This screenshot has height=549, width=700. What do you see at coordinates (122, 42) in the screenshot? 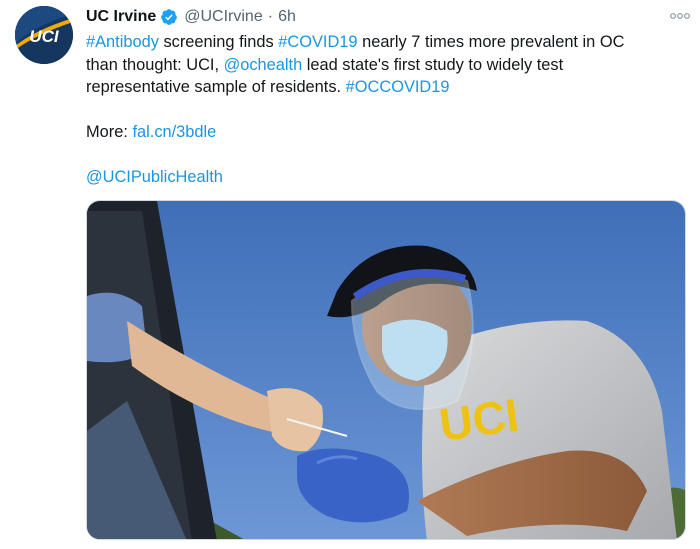
I see `hashtag-antibody: #Antibody` at bounding box center [122, 42].